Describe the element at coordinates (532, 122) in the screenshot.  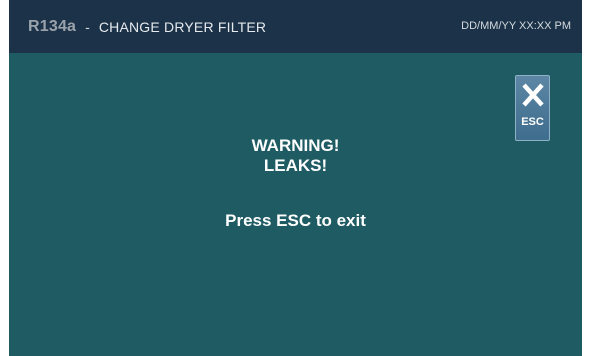
I see `esc-label: ESC` at that location.